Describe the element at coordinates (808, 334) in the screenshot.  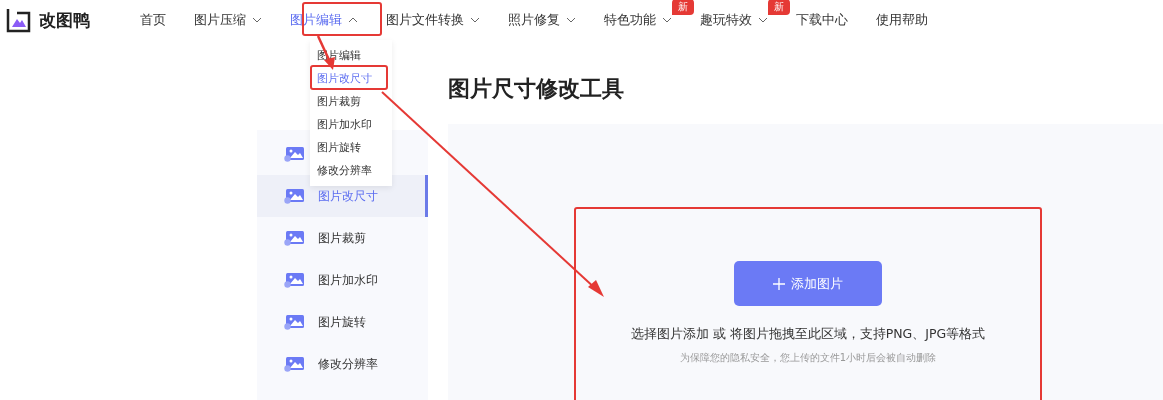
I see `upload-hint: 选择图片添加 或 将图片拖拽至此区域，支持PNG、JPG等格式` at that location.